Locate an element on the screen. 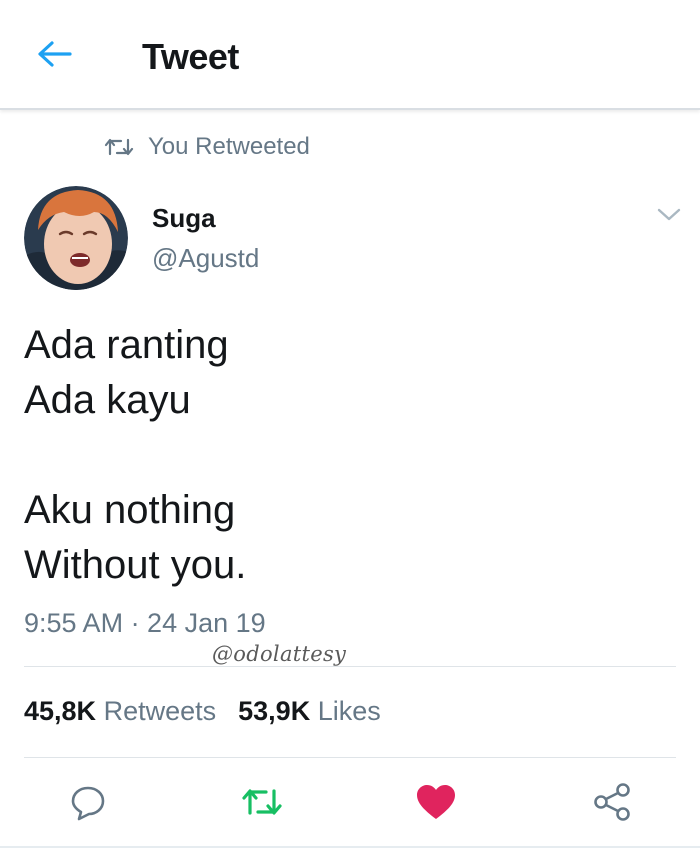 The height and width of the screenshot is (854, 700). reply-button is located at coordinates (88, 802).